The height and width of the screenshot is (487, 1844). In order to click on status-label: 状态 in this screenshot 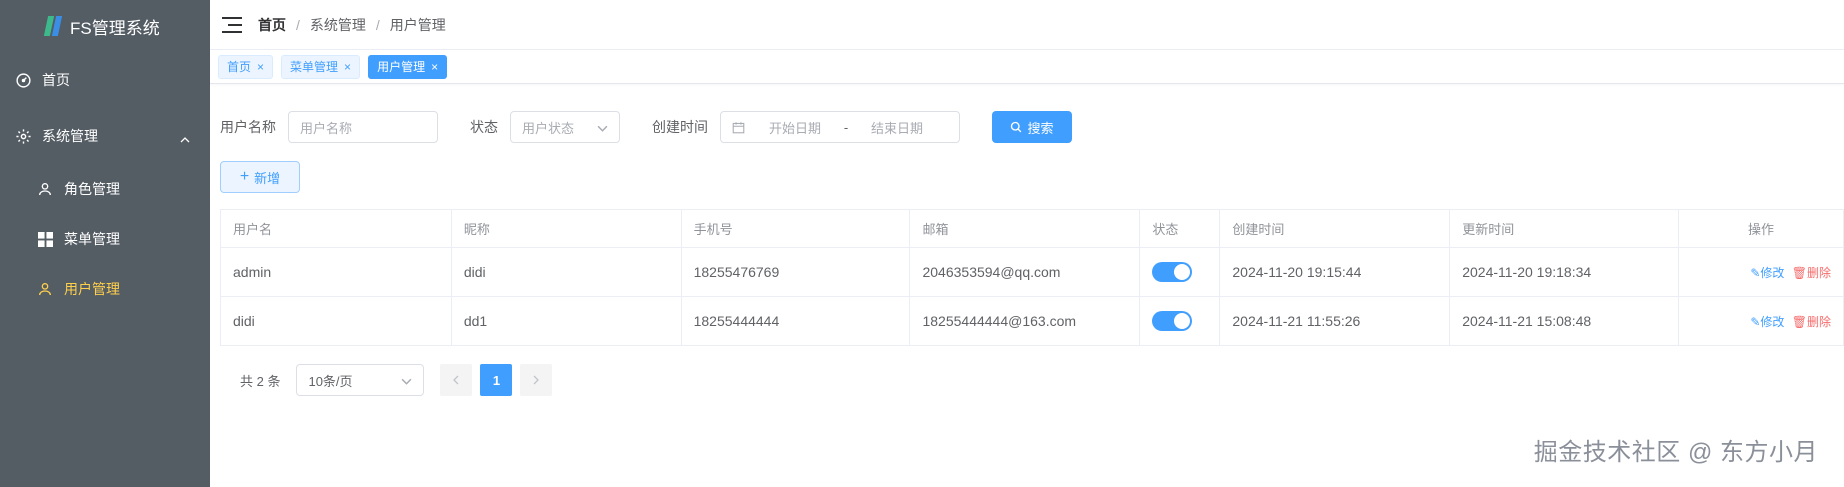, I will do `click(484, 127)`.